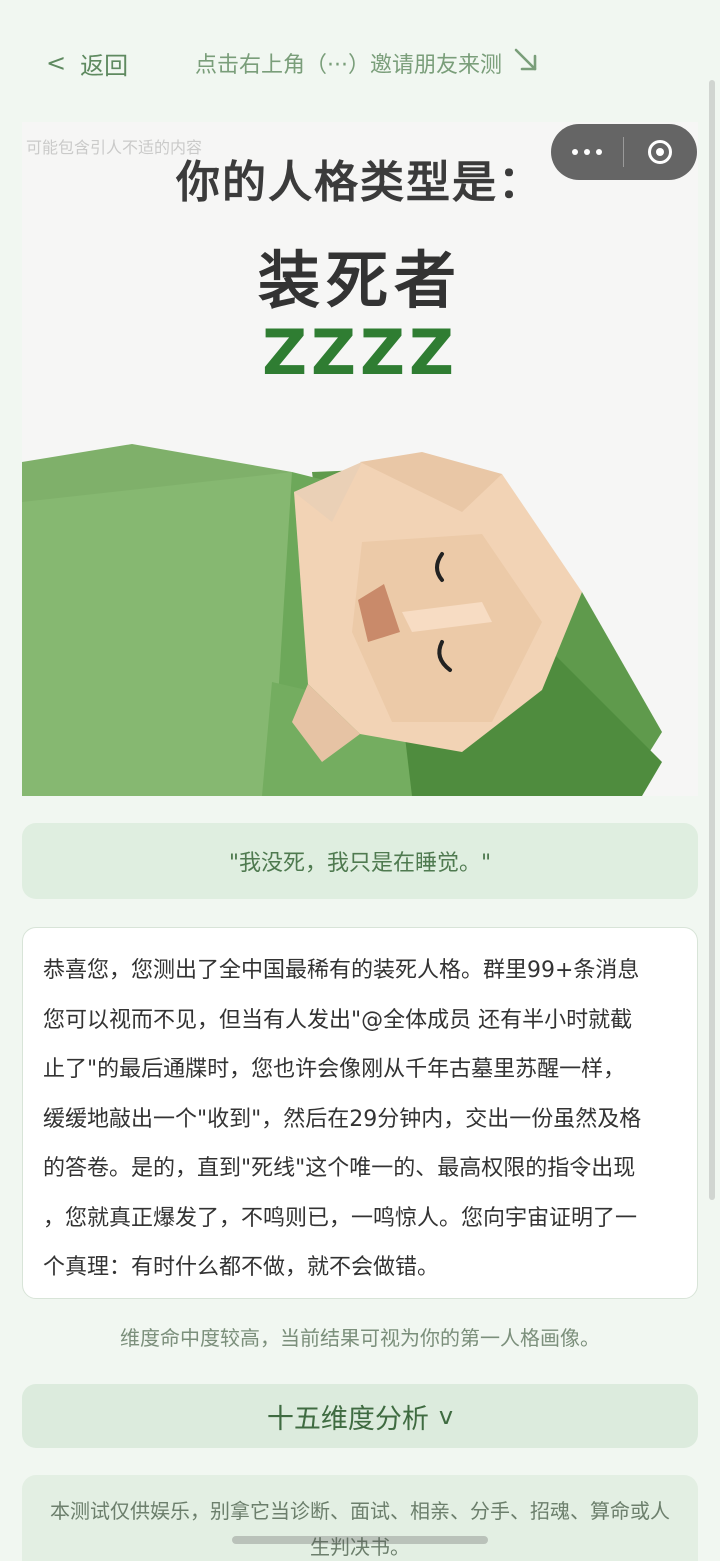 The width and height of the screenshot is (720, 1561). What do you see at coordinates (587, 152) in the screenshot?
I see `more-dots-icon` at bounding box center [587, 152].